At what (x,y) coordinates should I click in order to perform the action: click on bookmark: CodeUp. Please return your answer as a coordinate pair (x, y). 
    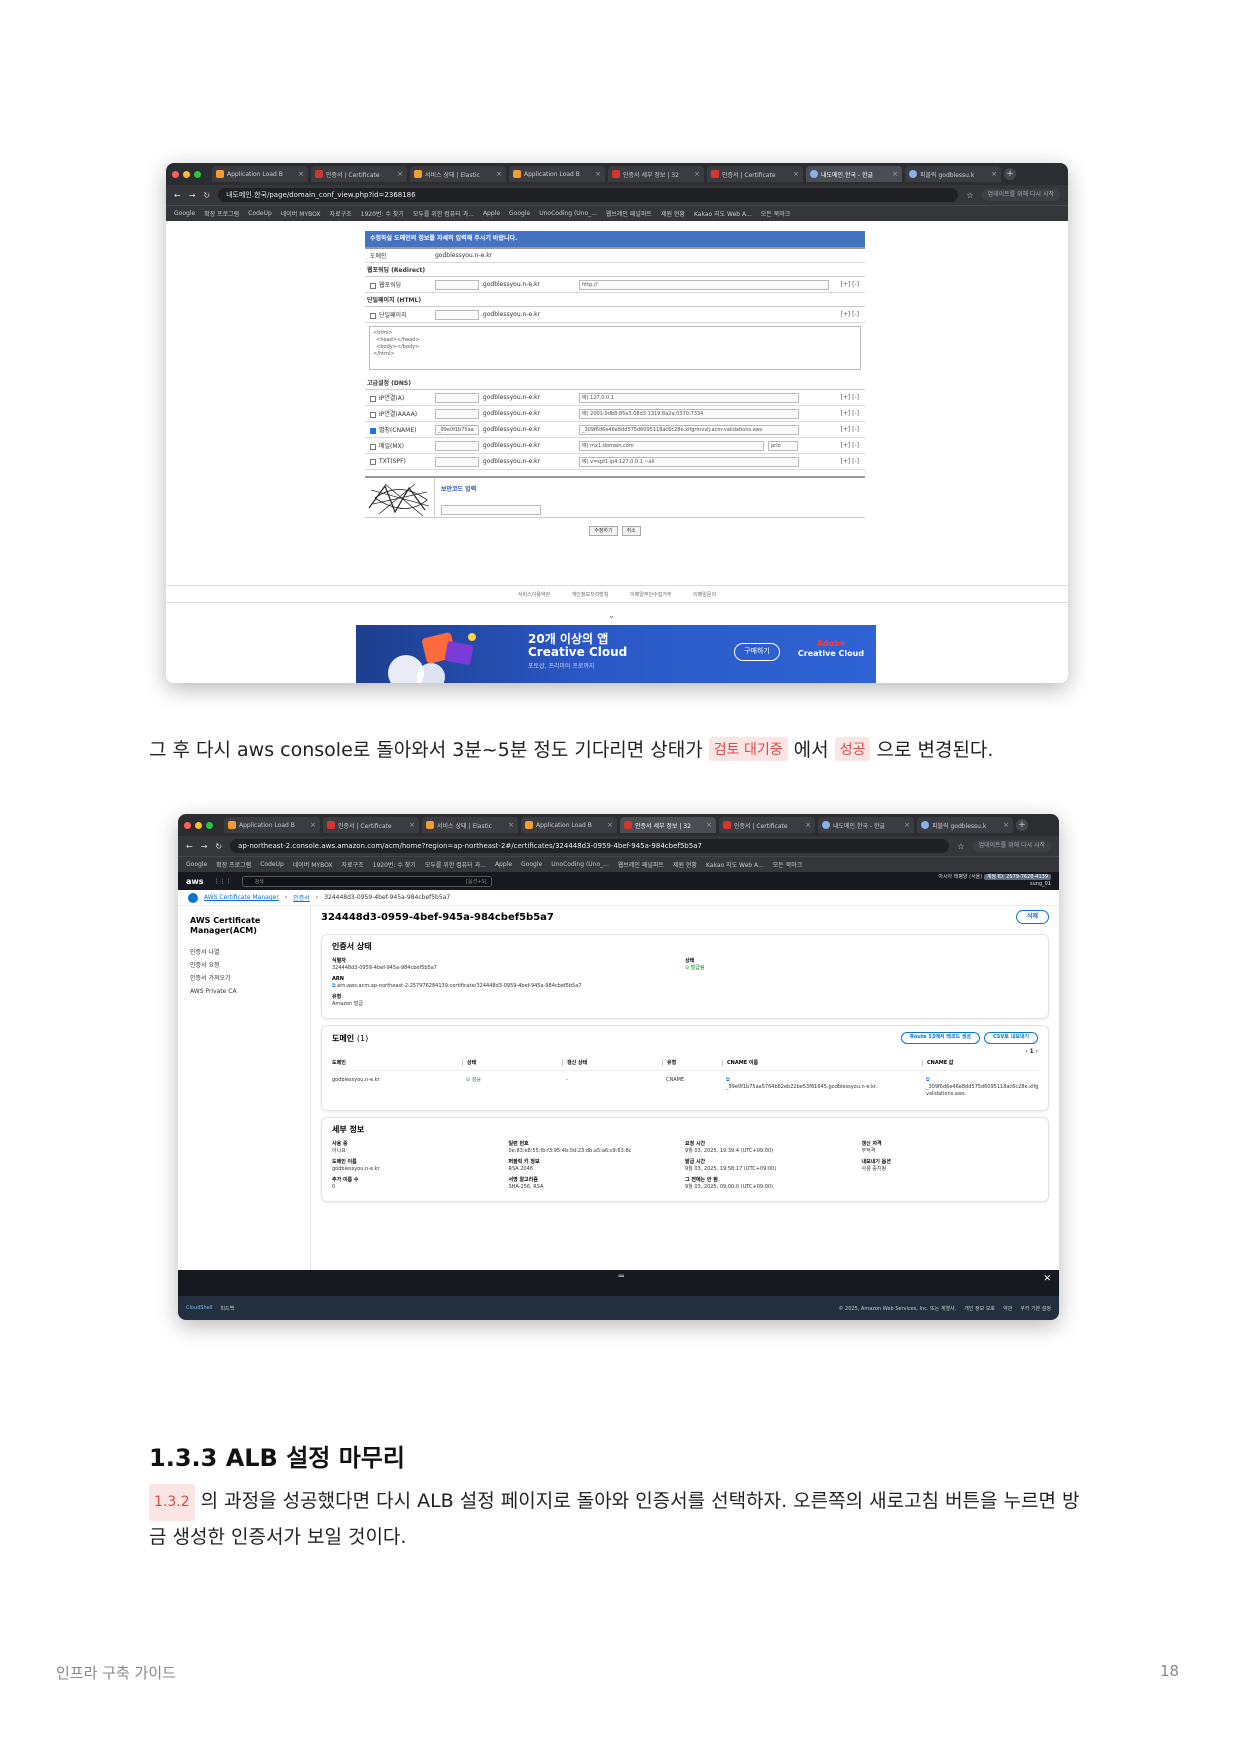
    Looking at the image, I should click on (272, 864).